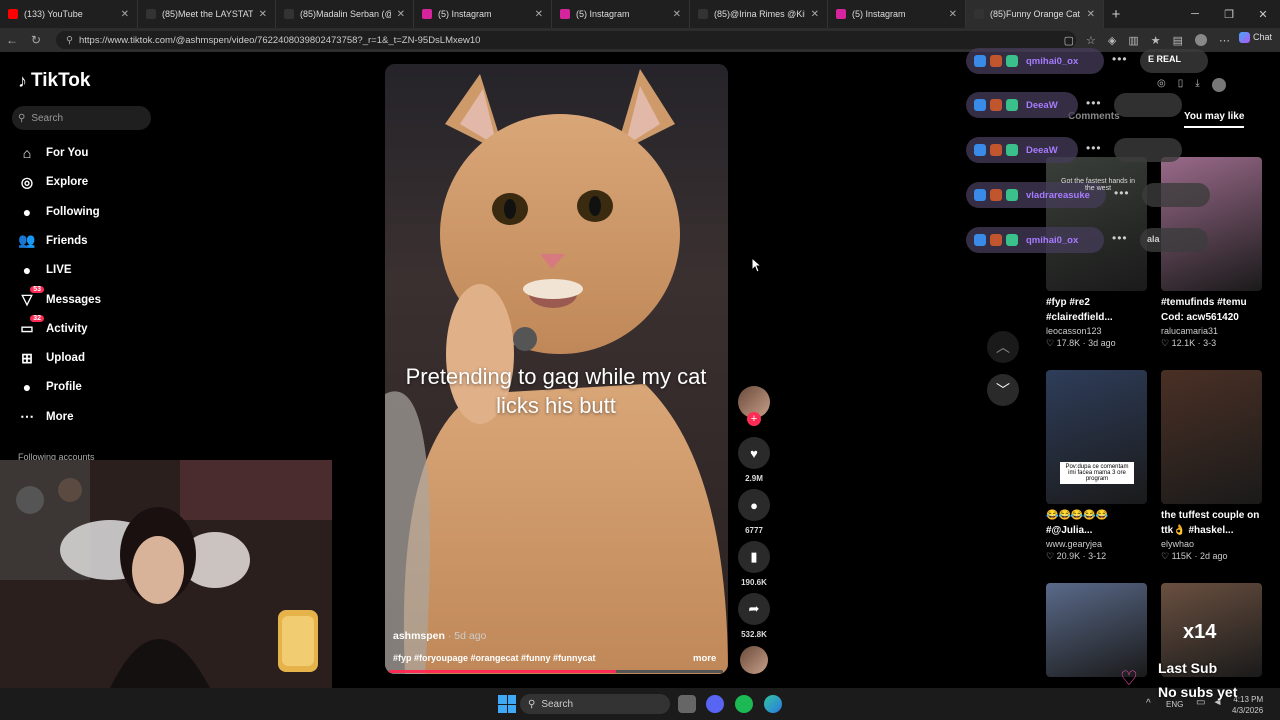 Image resolution: width=1280 pixels, height=720 pixels. Describe the element at coordinates (759, 14) in the screenshot. I see `browser-tab: (85)@Irina Rimes @Killa Fo ✕` at that location.